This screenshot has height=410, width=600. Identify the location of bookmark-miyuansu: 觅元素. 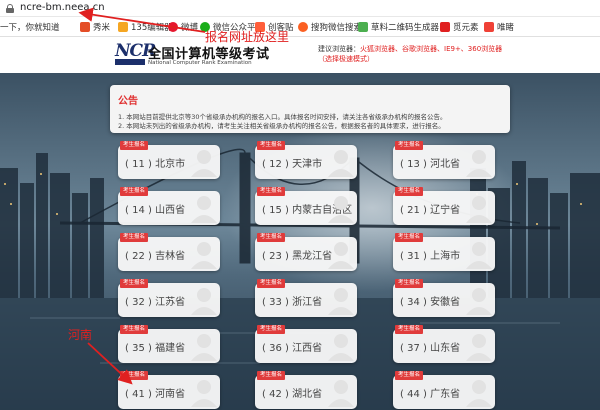
(459, 27).